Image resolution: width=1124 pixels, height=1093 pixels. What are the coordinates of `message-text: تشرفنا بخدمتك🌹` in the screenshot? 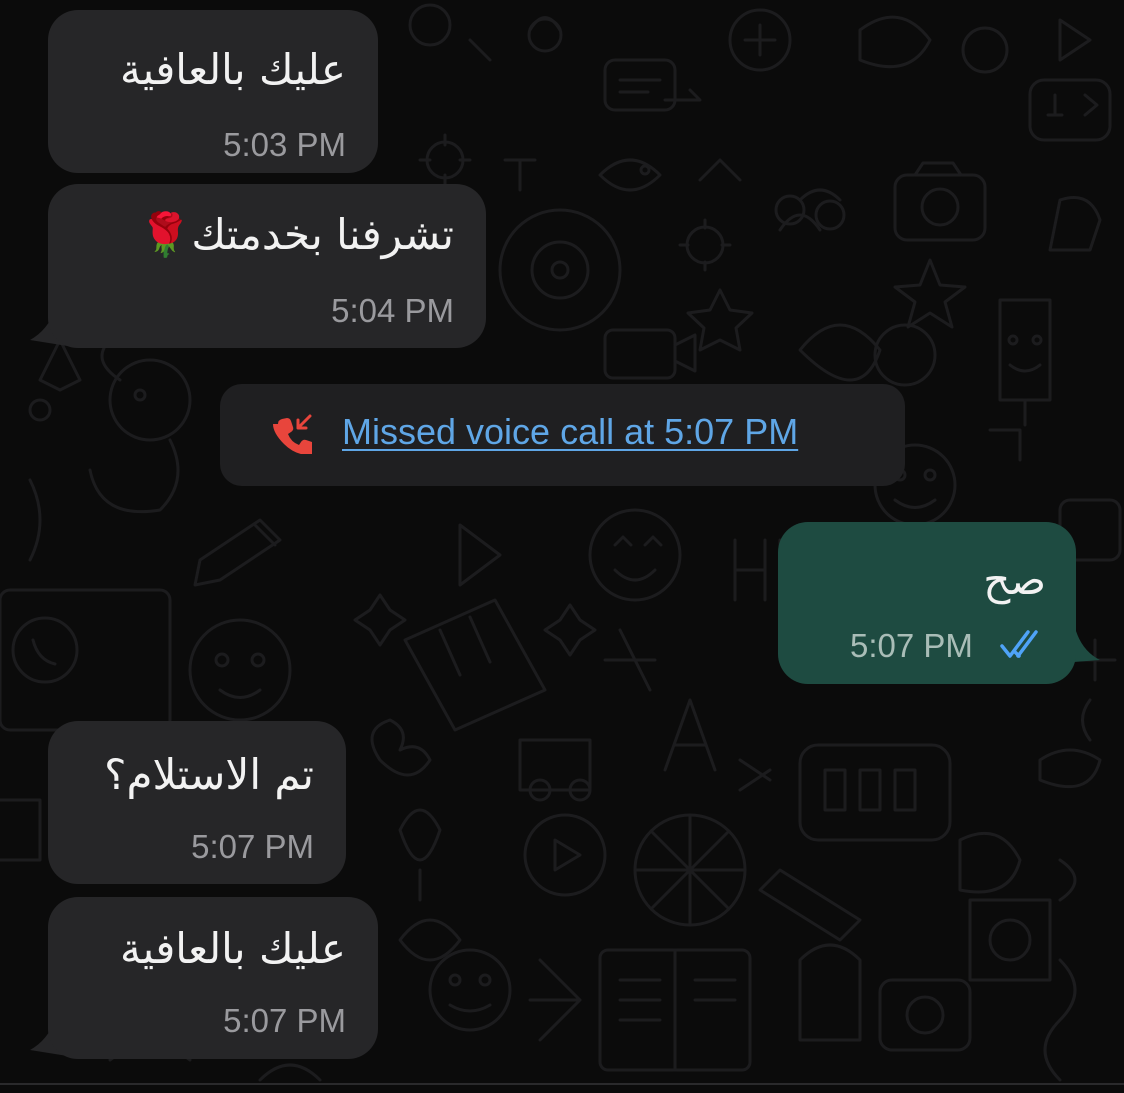 It's located at (296, 234).